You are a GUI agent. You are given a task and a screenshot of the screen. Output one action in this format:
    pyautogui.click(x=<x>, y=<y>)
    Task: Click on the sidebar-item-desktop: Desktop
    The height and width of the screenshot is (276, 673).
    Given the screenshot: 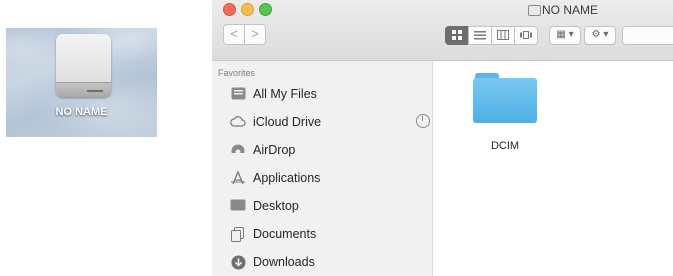 What is the action you would take?
    pyautogui.click(x=325, y=207)
    